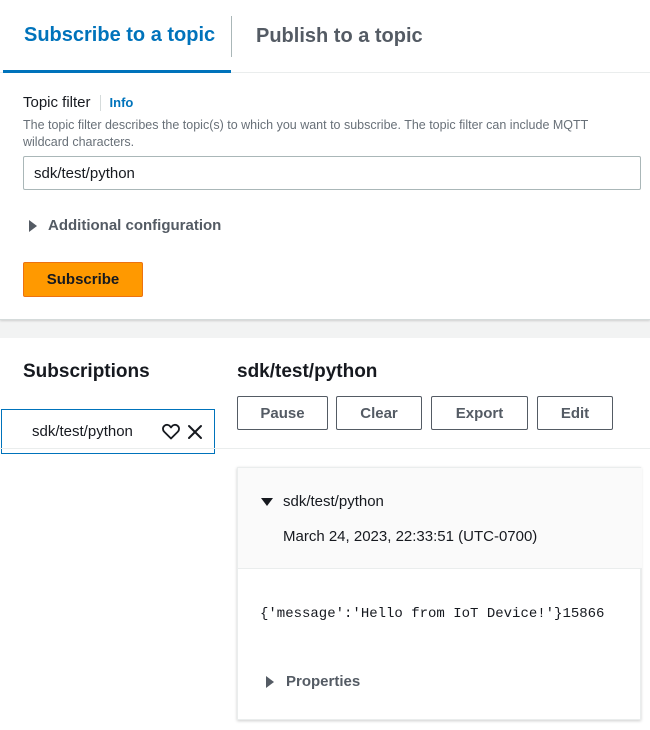 This screenshot has height=730, width=650. I want to click on clear-button: Clear, so click(379, 413).